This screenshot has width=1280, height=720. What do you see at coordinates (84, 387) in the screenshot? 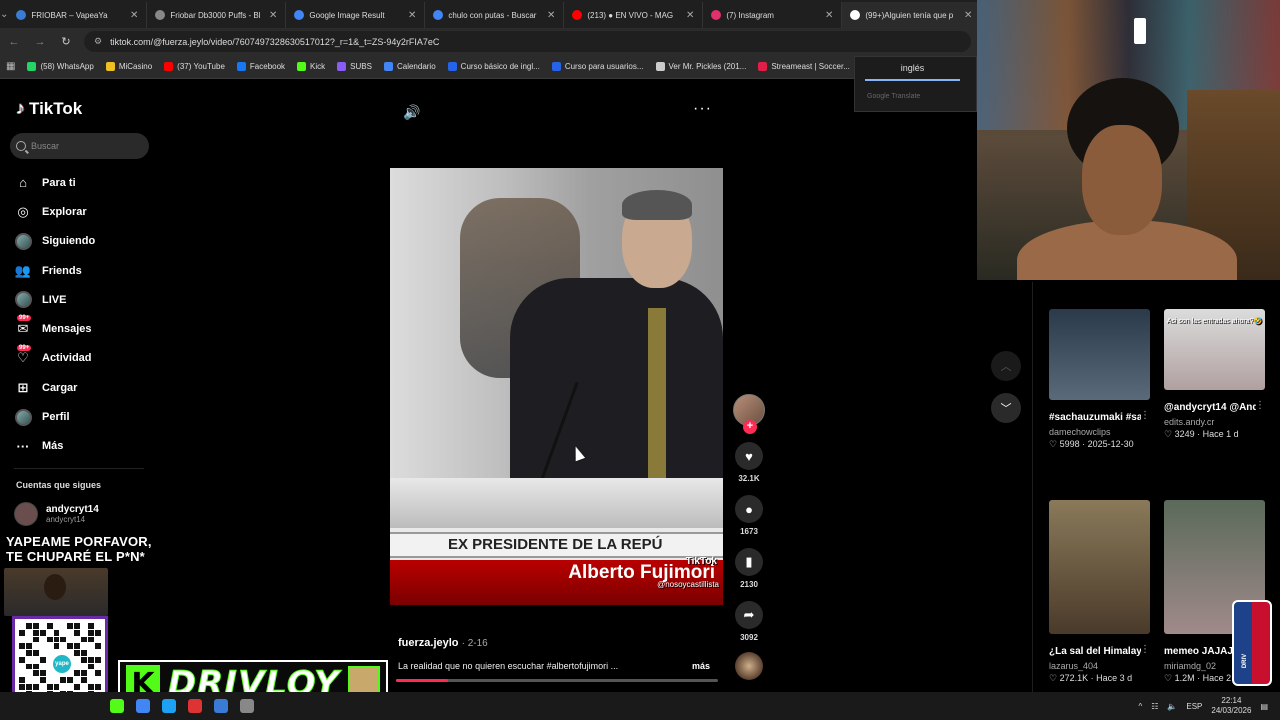
I see `sidebar-item-cargar: ⊞ Cargar` at bounding box center [84, 387].